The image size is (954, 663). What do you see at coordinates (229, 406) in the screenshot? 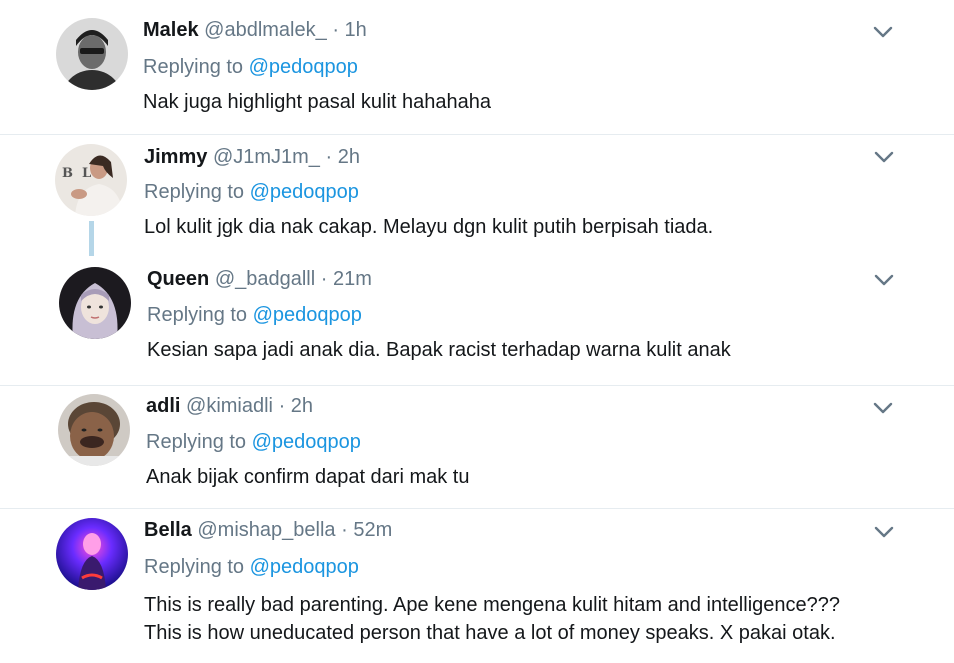
I see `author-handle: @kimiadli` at bounding box center [229, 406].